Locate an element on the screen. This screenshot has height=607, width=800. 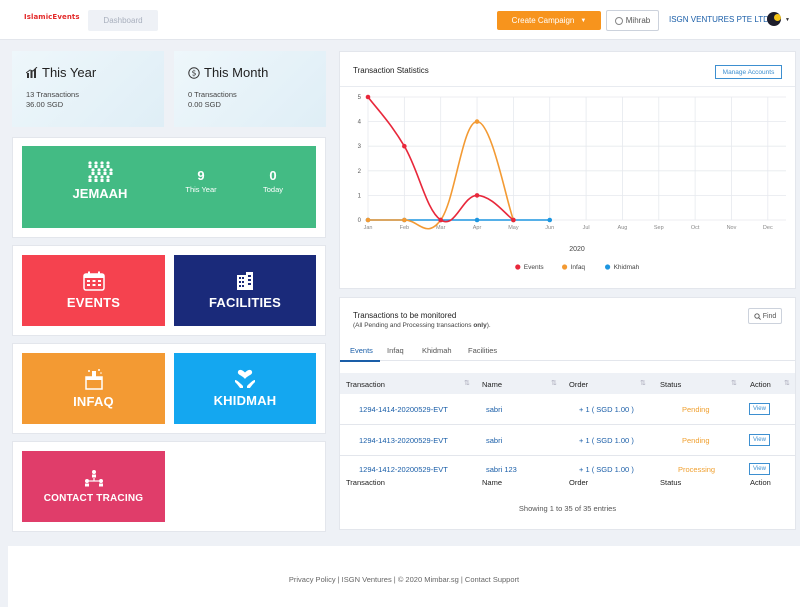
column-status: Status is located at coordinates (670, 384).